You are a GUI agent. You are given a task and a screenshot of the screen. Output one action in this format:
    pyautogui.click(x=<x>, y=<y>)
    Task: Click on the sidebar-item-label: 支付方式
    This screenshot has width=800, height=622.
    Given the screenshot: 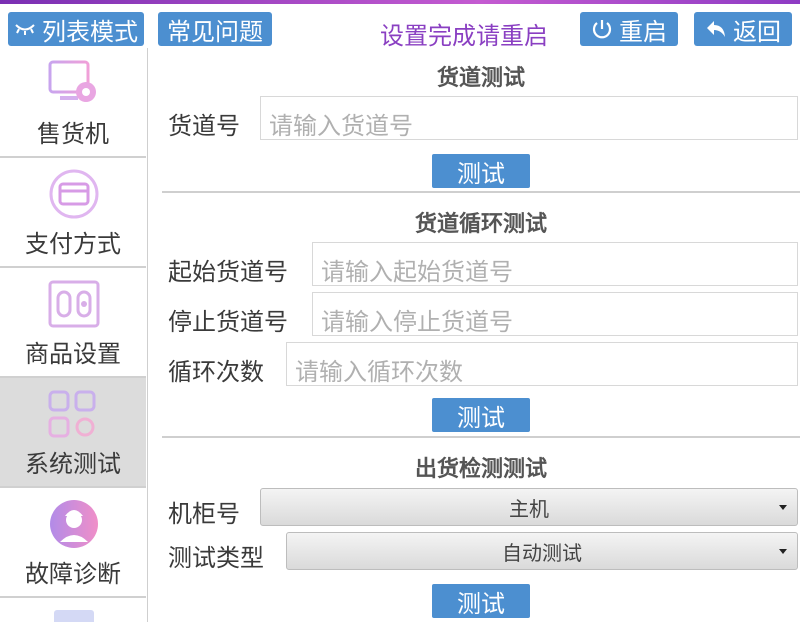 What is the action you would take?
    pyautogui.click(x=73, y=244)
    